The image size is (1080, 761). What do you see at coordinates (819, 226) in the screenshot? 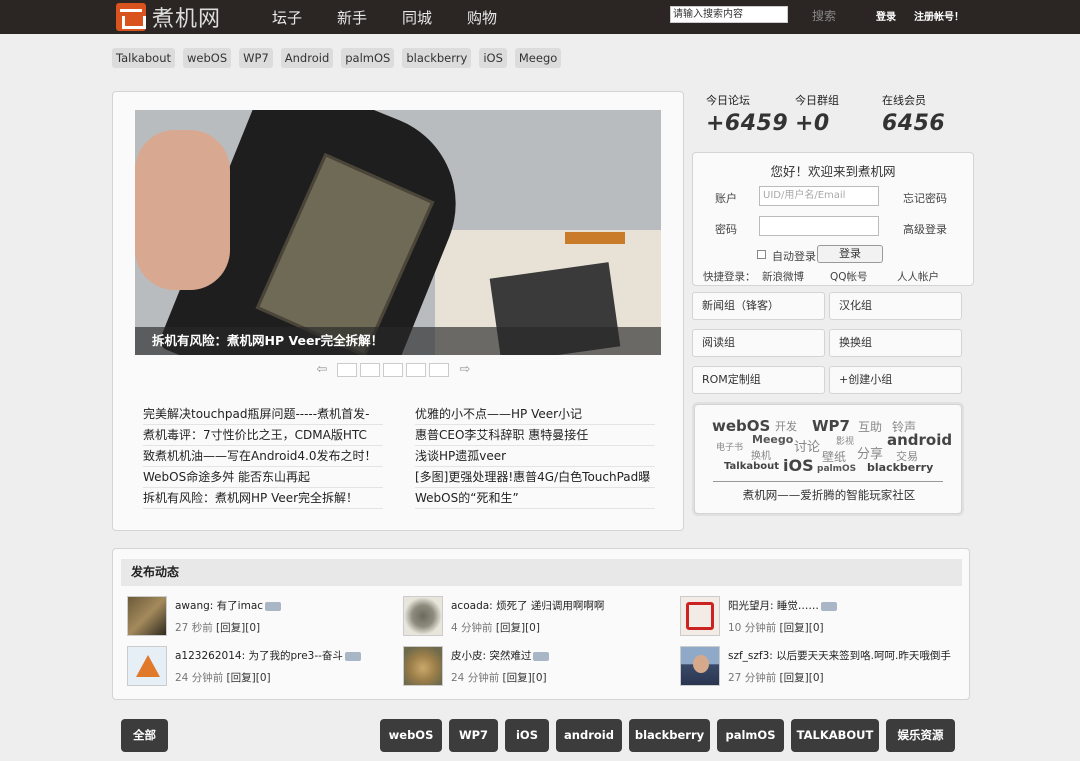
I see `password-field` at bounding box center [819, 226].